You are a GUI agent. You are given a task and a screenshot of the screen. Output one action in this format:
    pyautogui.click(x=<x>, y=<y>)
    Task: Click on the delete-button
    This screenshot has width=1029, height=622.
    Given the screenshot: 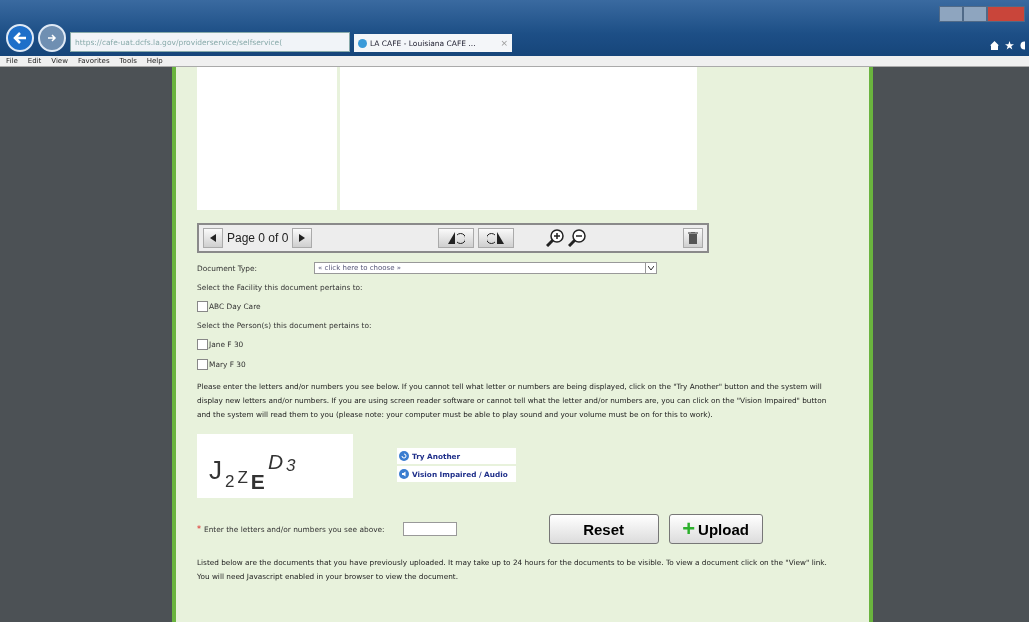 What is the action you would take?
    pyautogui.click(x=693, y=238)
    